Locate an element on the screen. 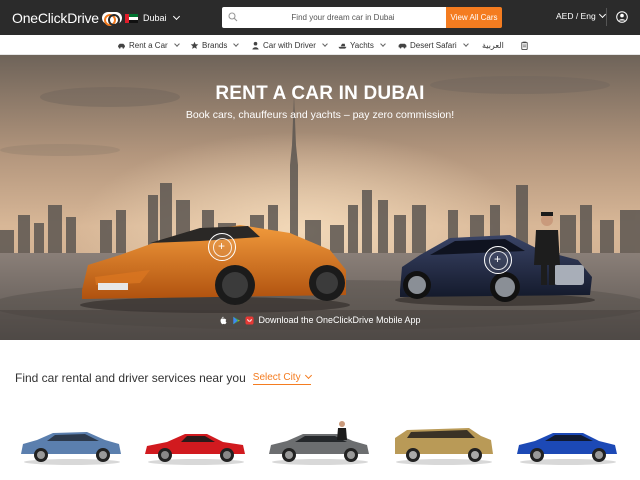 This screenshot has height=480, width=640. hotspot-orange-car: + is located at coordinates (222, 247).